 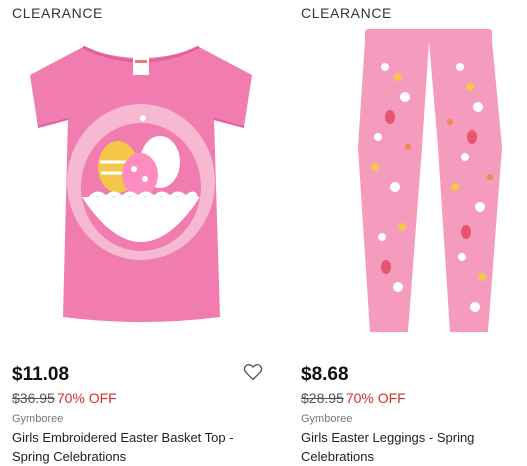 What do you see at coordinates (41, 374) in the screenshot?
I see `sale-price: $11.08` at bounding box center [41, 374].